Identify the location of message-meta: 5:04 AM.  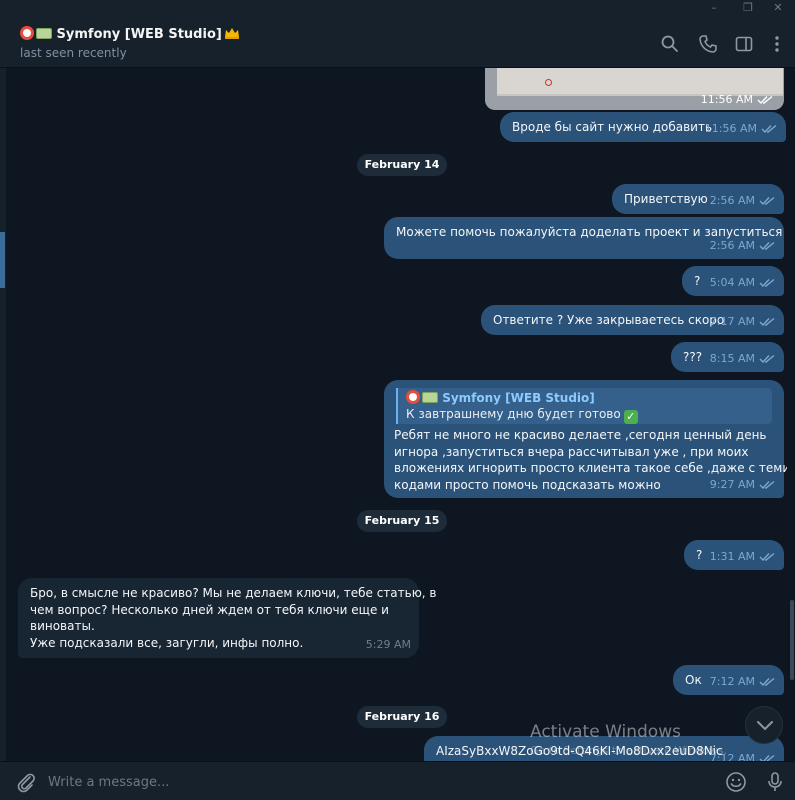
(743, 283).